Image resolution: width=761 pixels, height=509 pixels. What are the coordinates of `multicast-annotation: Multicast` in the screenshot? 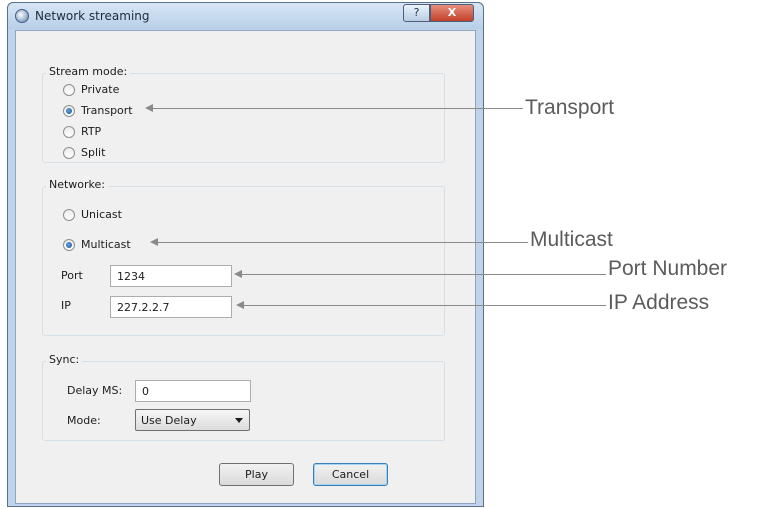 It's located at (571, 239).